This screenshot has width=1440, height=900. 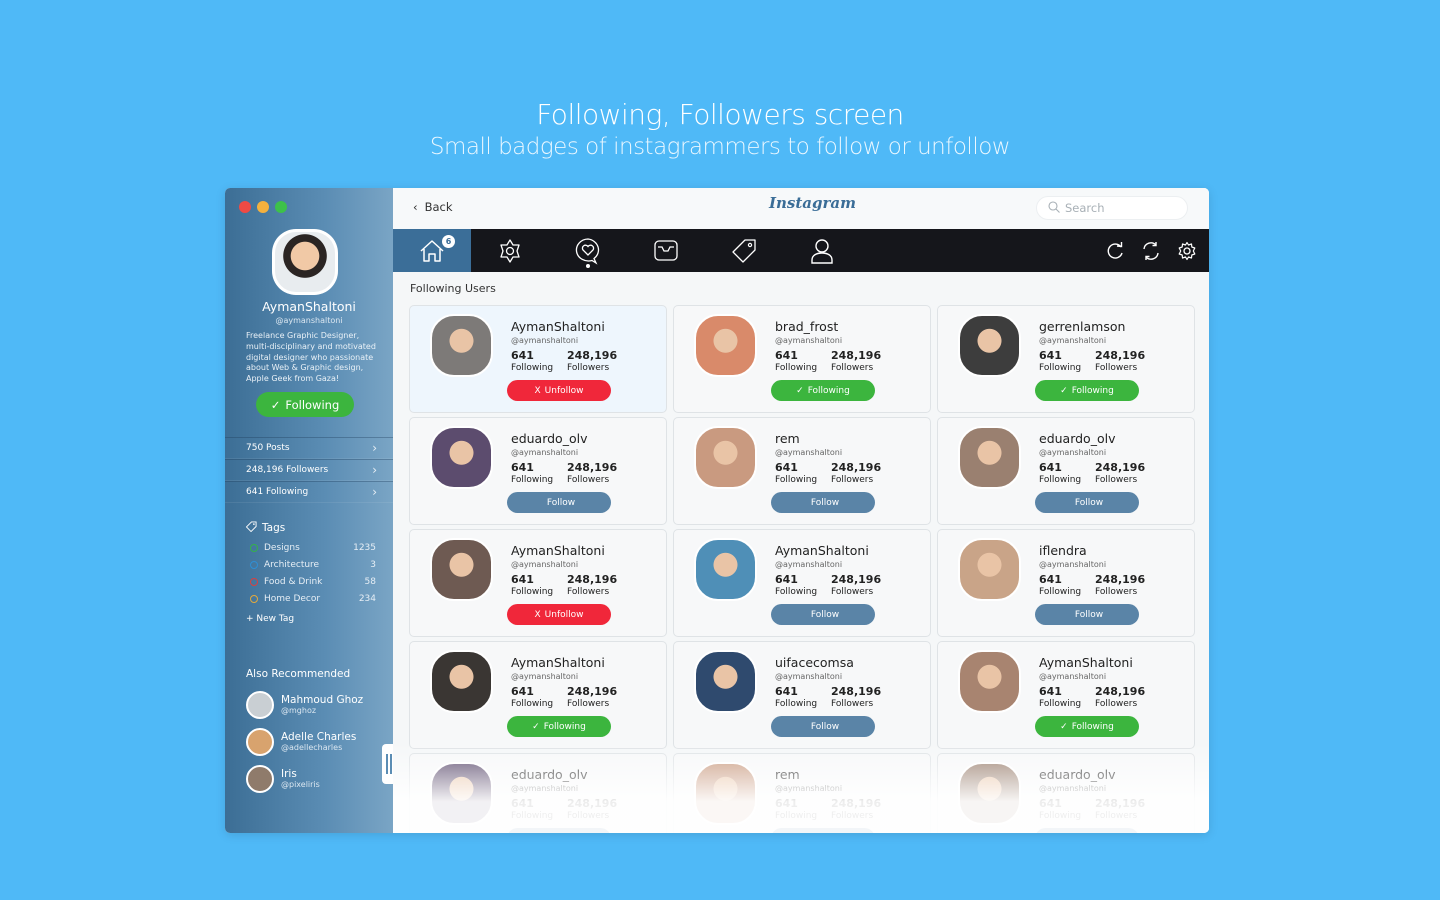 What do you see at coordinates (433, 207) in the screenshot?
I see `back-button: ‹ Back` at bounding box center [433, 207].